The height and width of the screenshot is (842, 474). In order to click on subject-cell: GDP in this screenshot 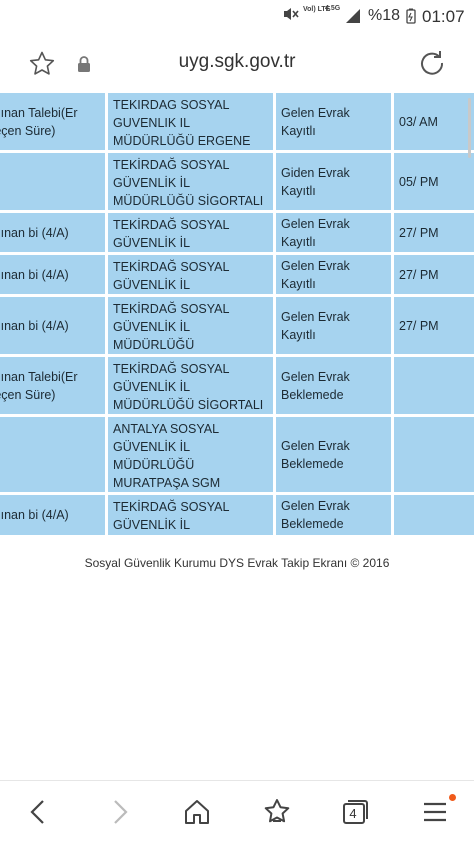, I will do `click(52, 454)`.